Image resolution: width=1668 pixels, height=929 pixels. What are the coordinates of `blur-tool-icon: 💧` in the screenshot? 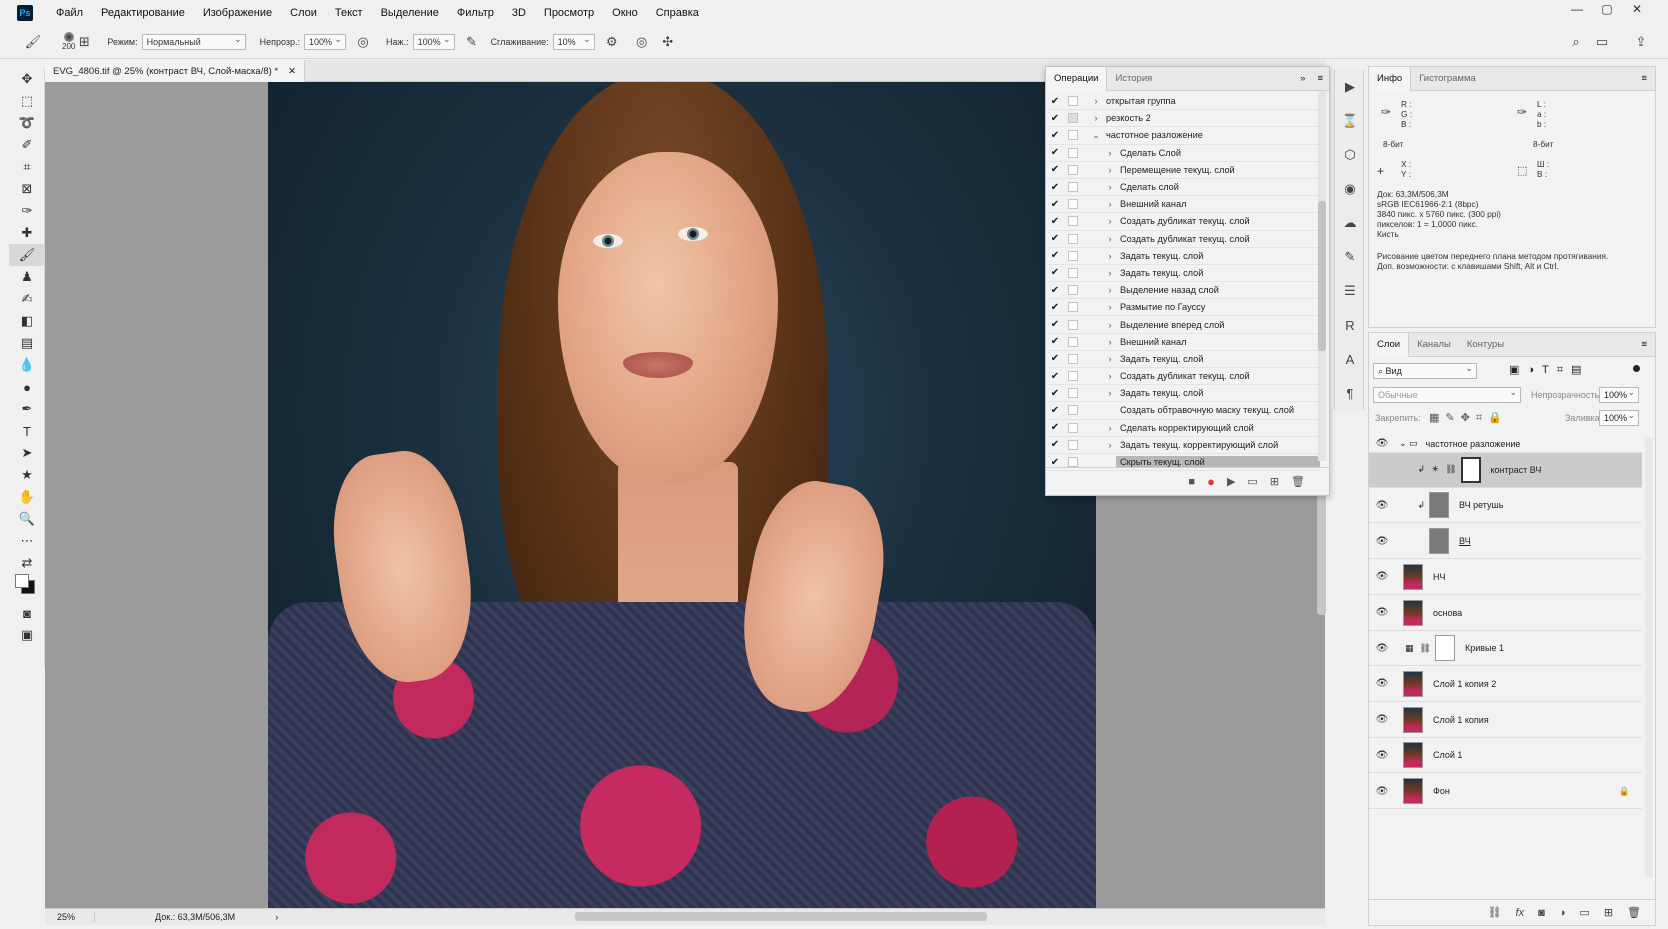 It's located at (27, 365).